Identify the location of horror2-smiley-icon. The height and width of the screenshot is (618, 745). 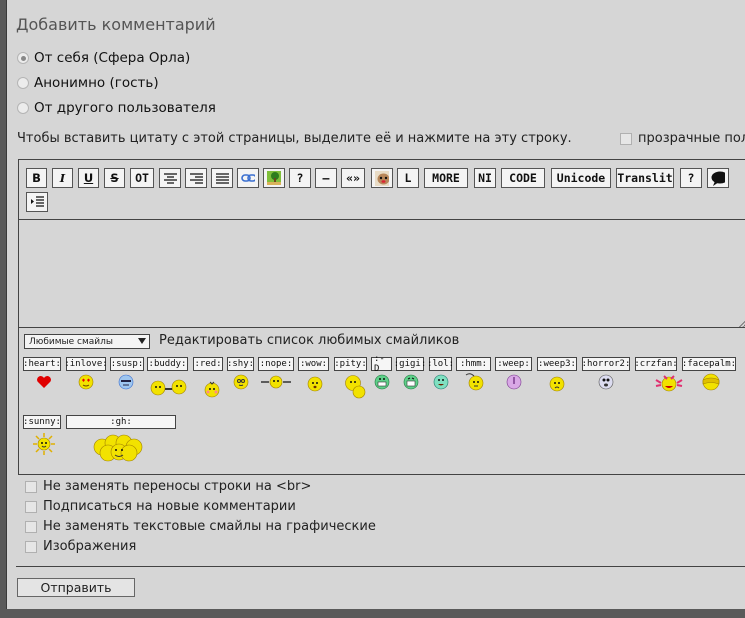
(606, 382).